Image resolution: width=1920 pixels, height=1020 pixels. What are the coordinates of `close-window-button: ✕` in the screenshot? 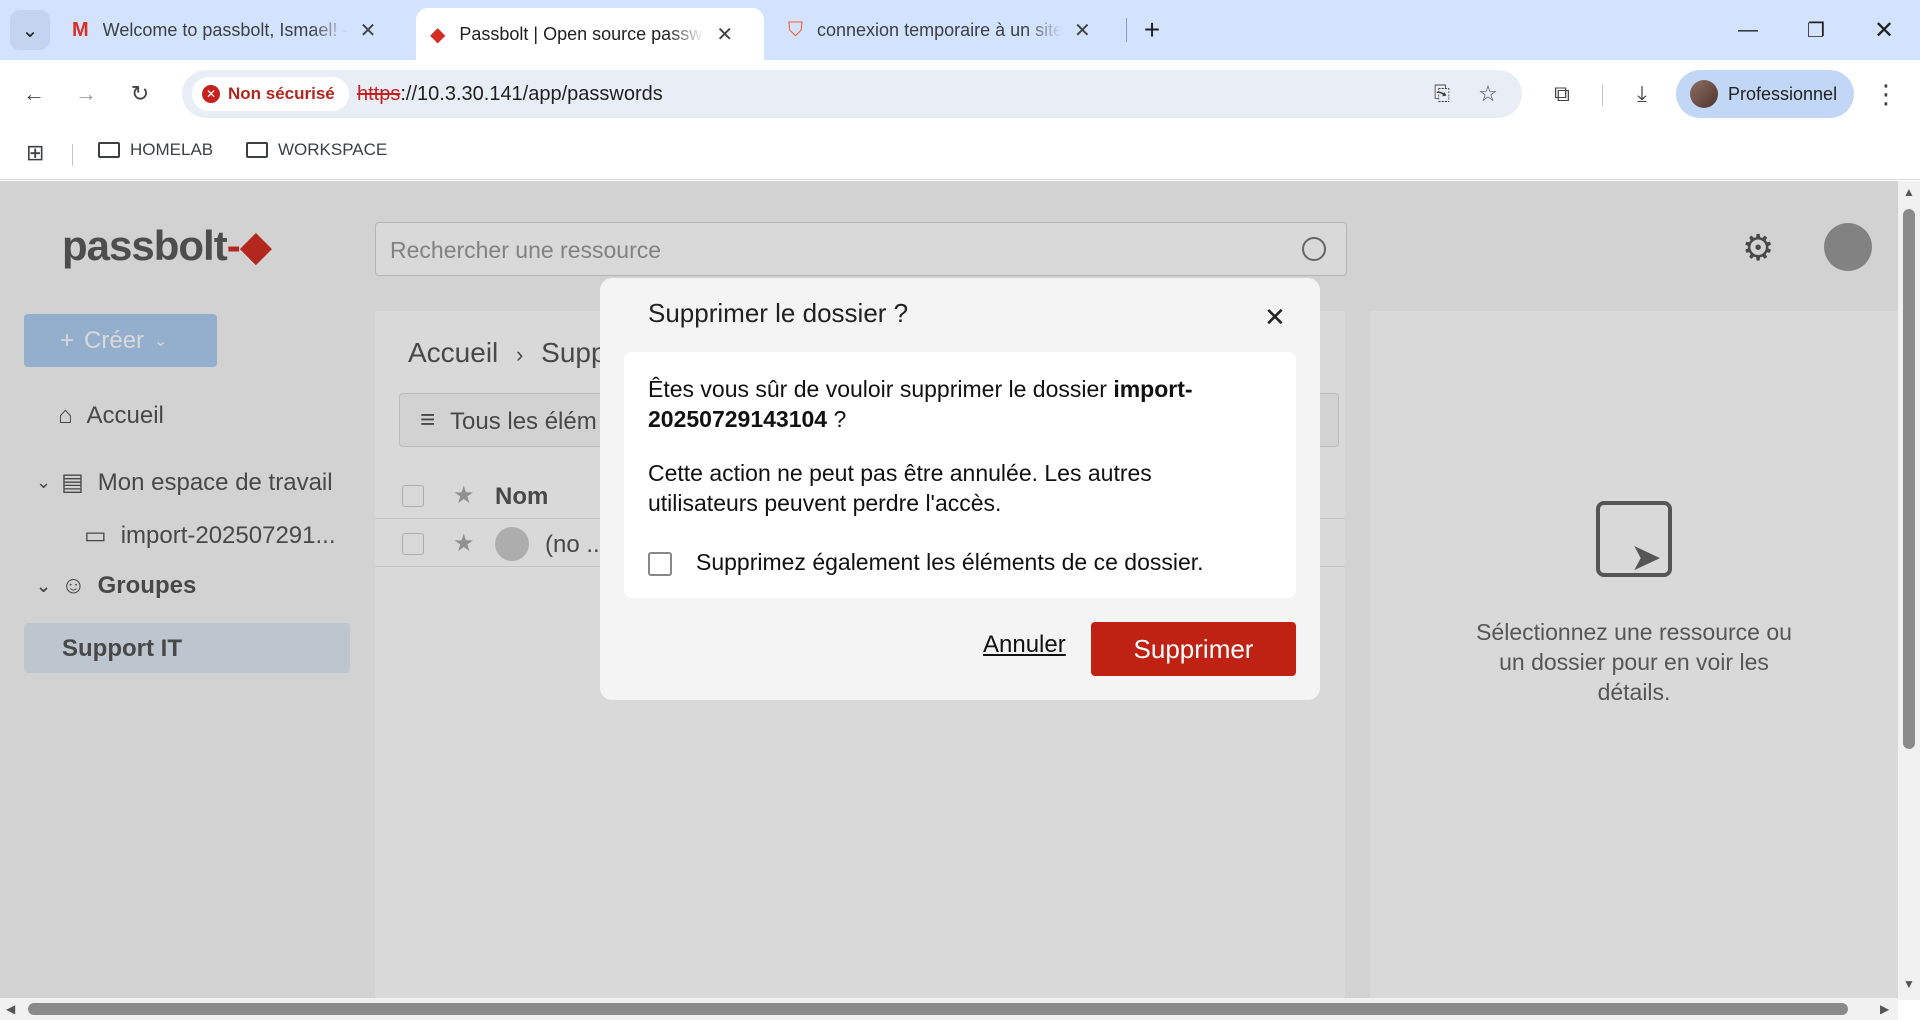 It's located at (1884, 30).